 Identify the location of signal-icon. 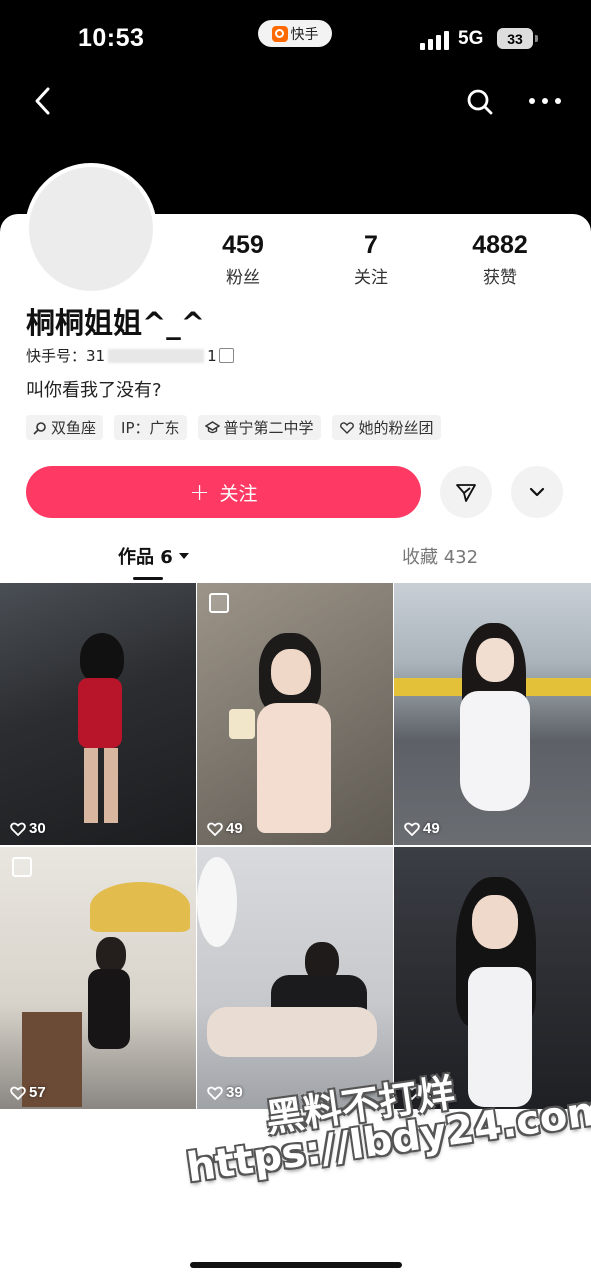
(435, 40).